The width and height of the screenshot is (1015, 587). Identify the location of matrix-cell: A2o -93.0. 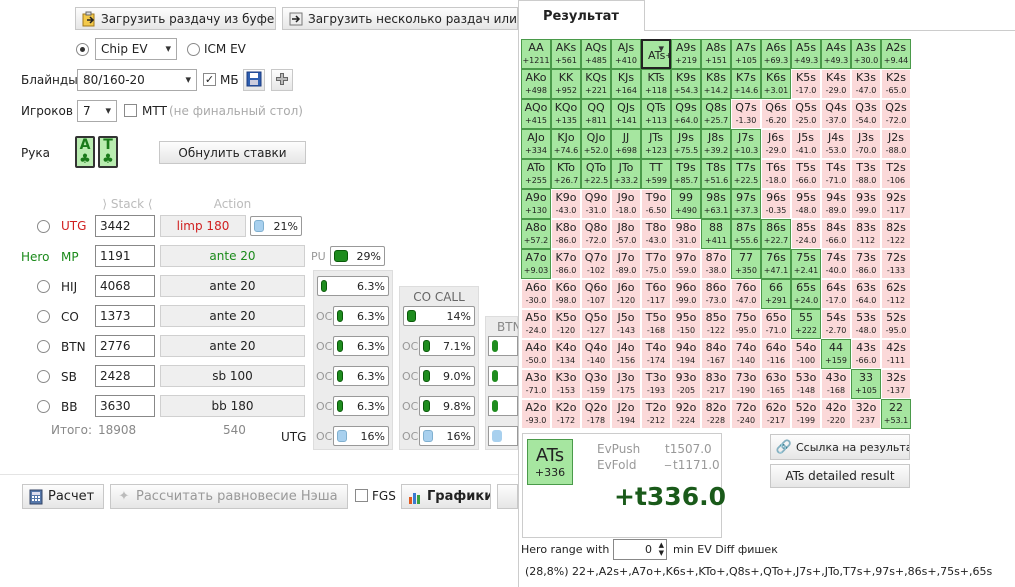
(536, 414).